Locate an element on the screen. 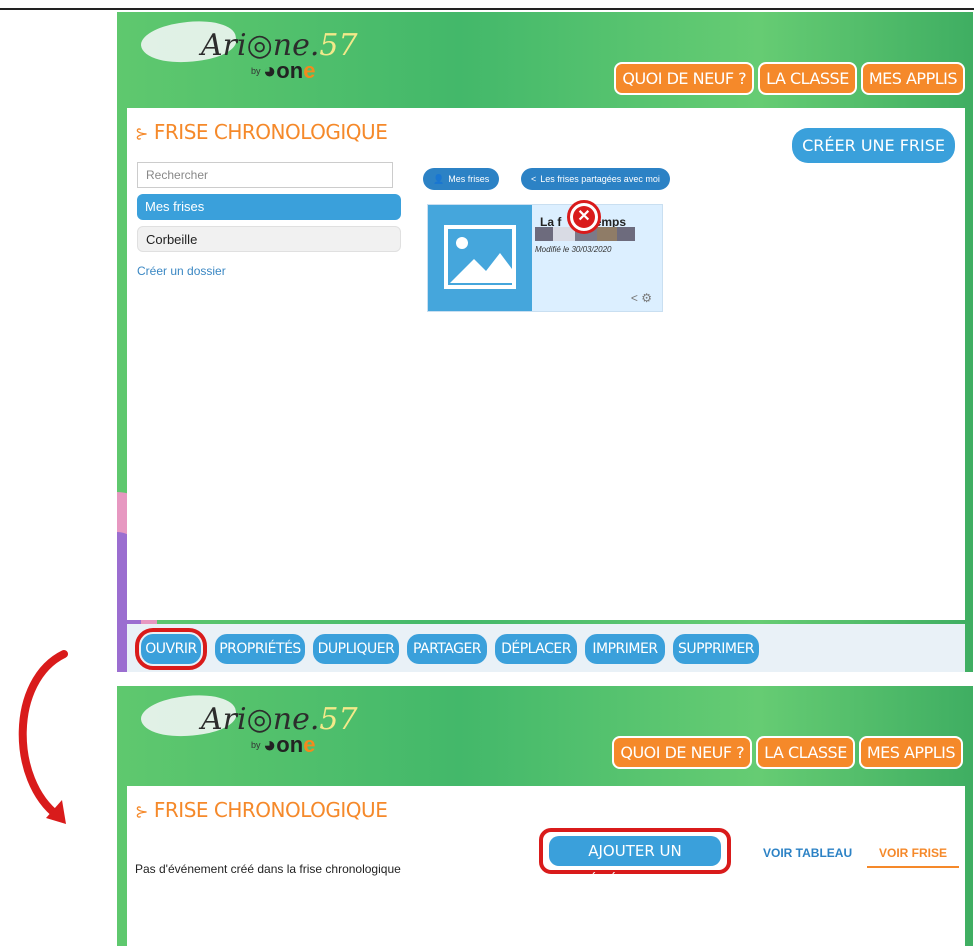 This screenshot has height=946, width=974. tab-shared-frises: < Les frises partagées avec moi is located at coordinates (595, 179).